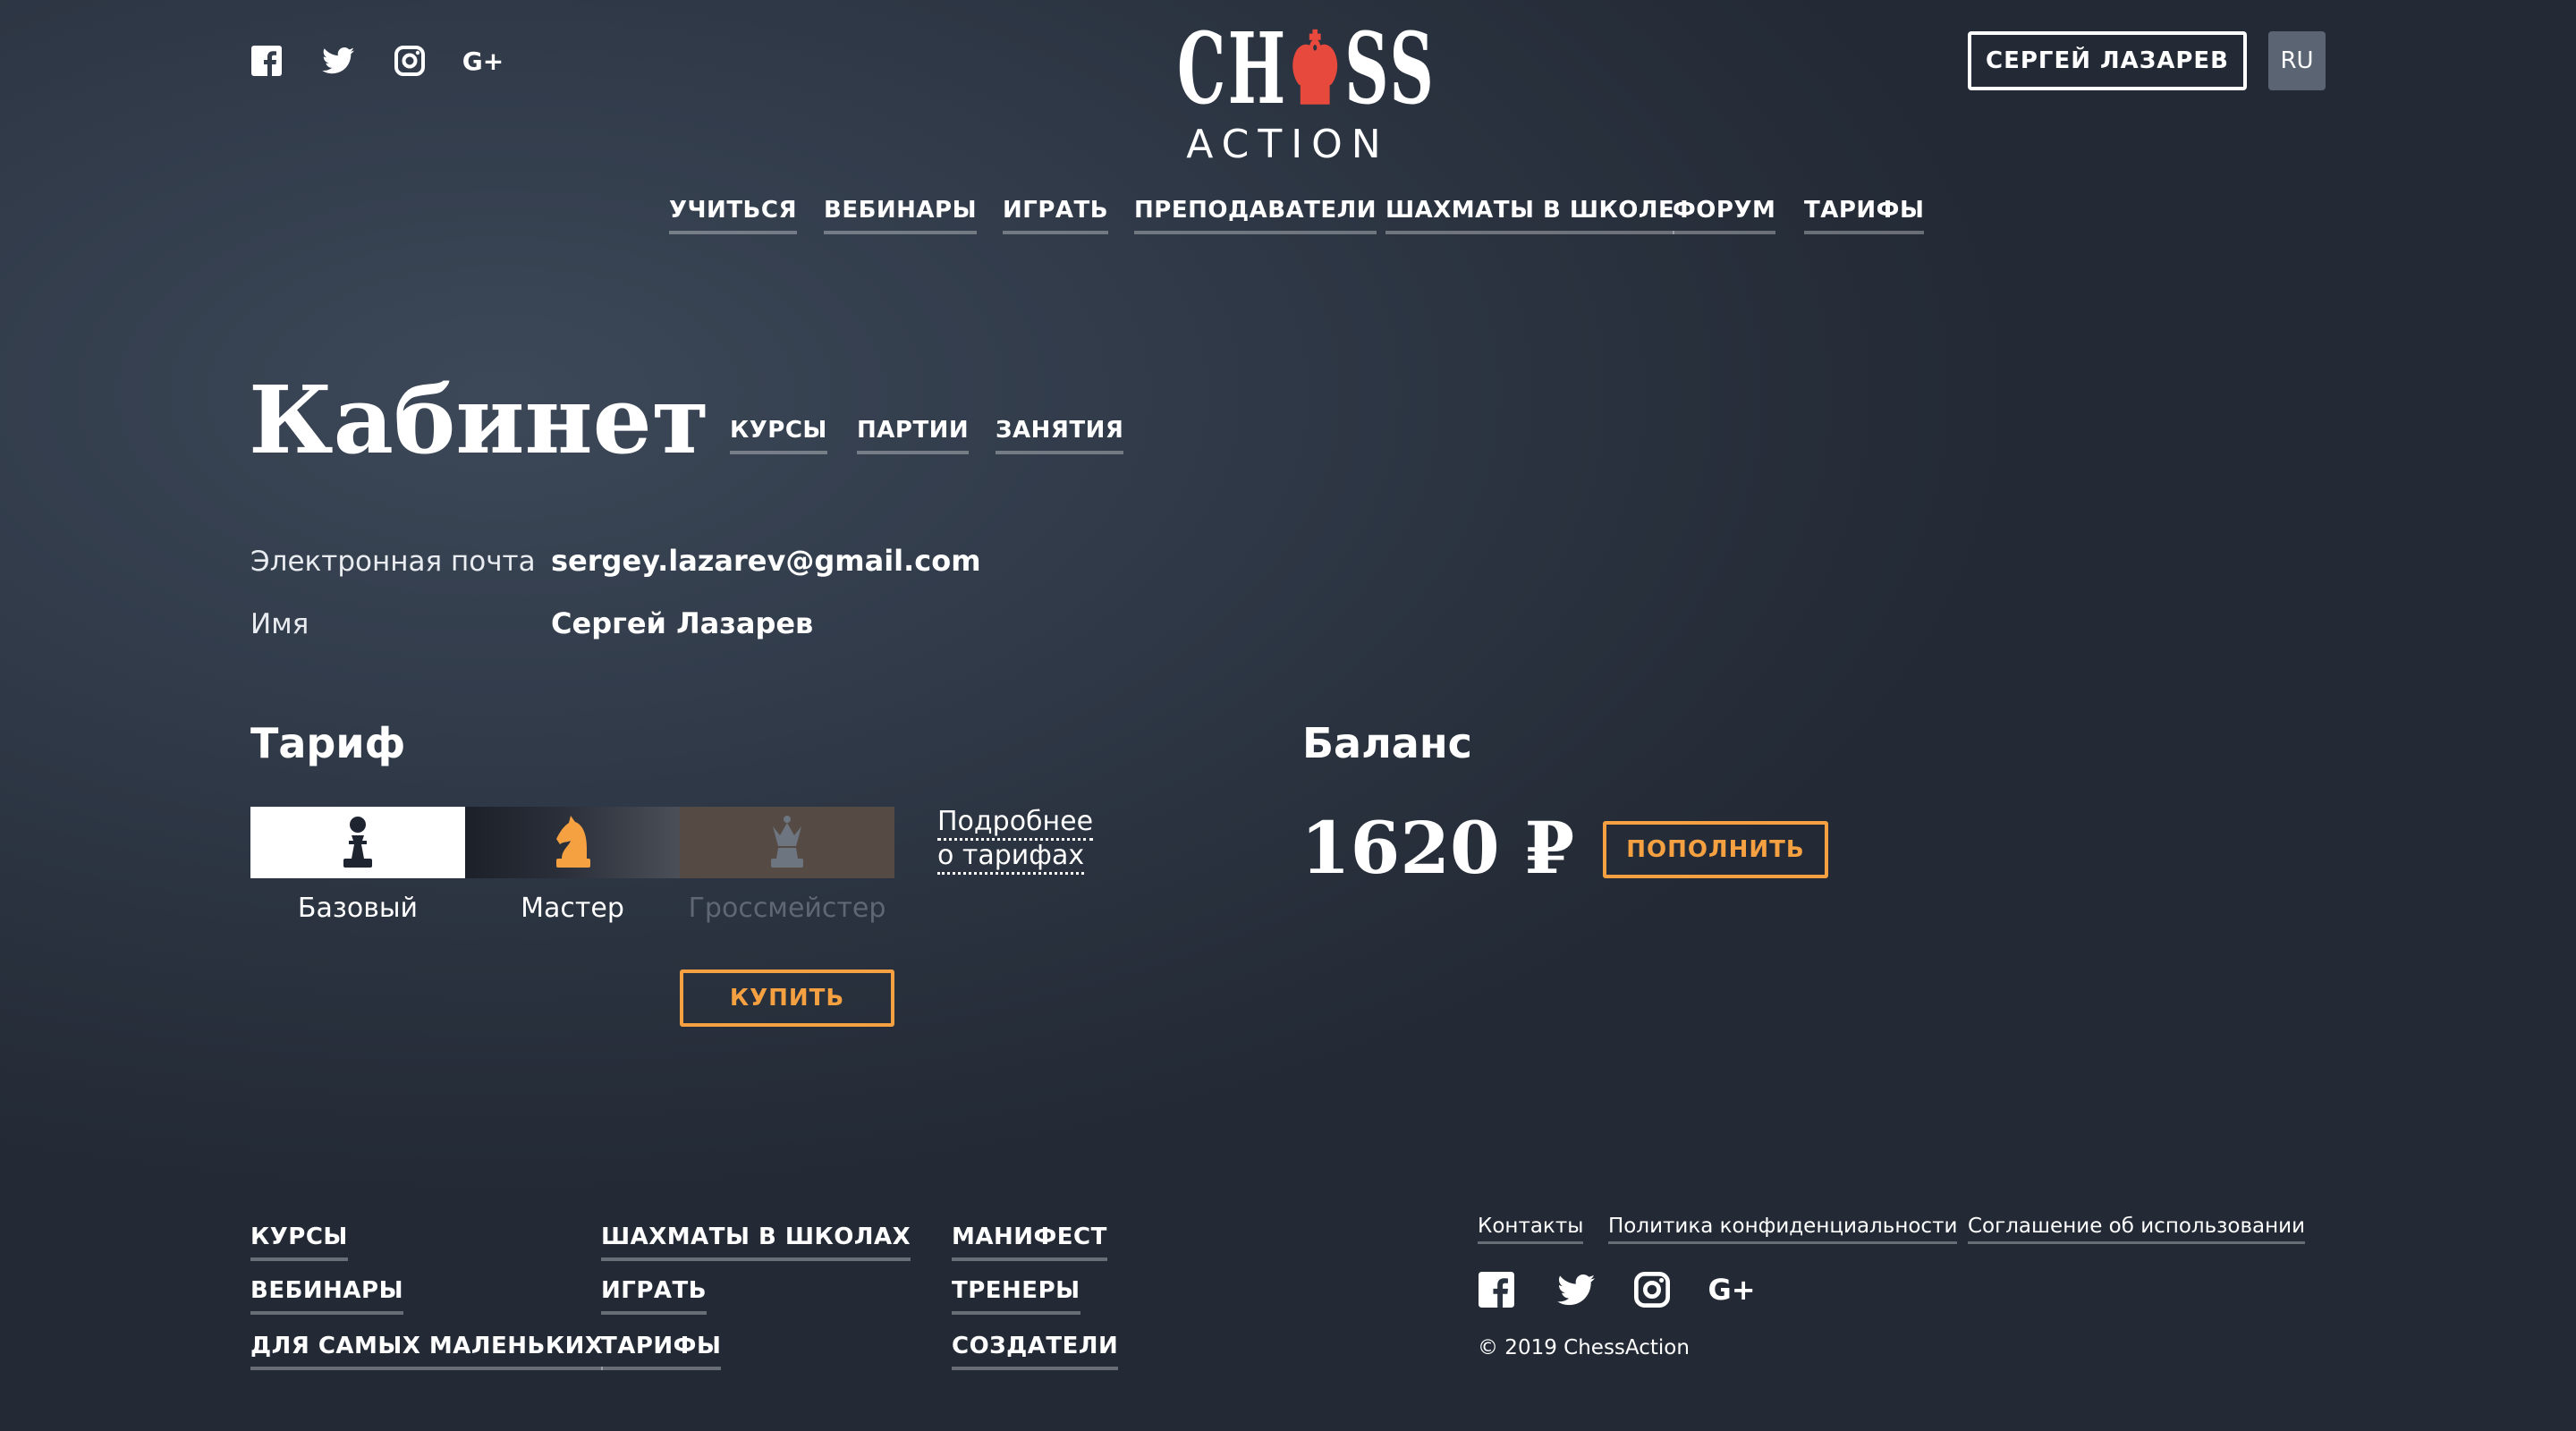  Describe the element at coordinates (1715, 850) in the screenshot. I see `top-up-button: ПОПОЛНИТЬ` at that location.